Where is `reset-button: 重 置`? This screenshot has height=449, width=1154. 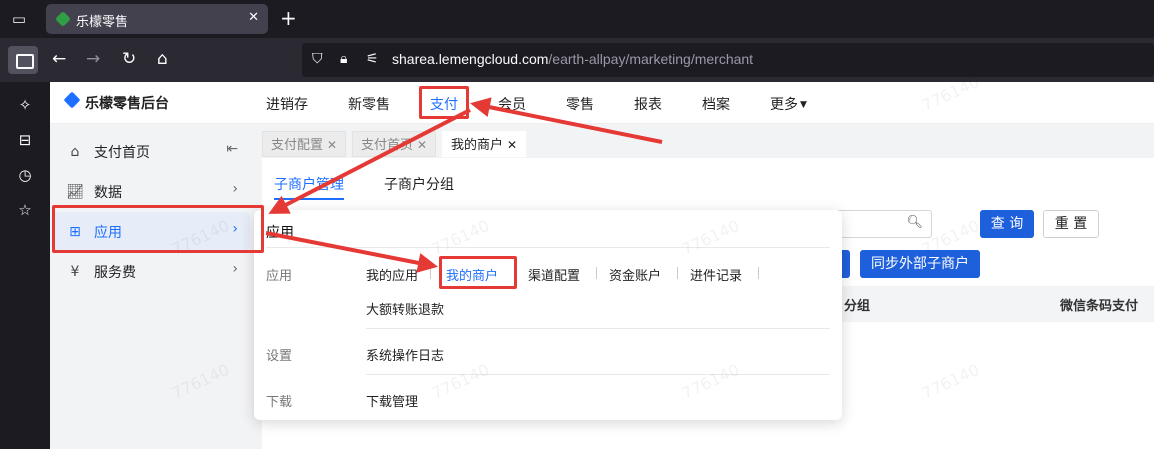 reset-button: 重 置 is located at coordinates (1071, 224).